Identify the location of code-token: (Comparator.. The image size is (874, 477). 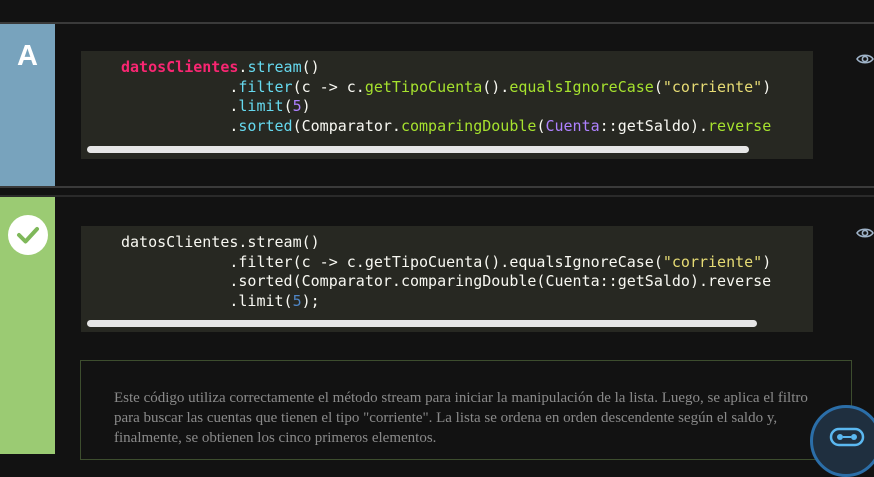
(346, 125).